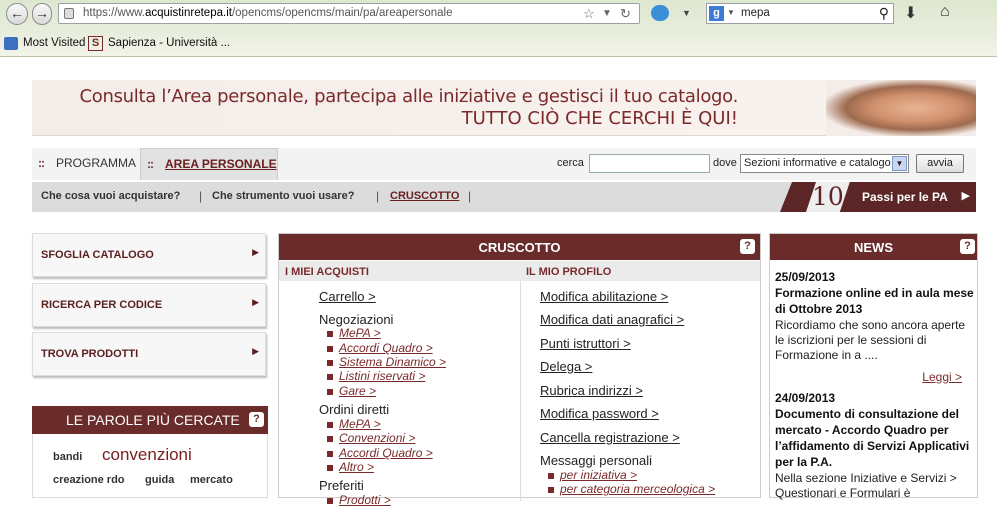  What do you see at coordinates (940, 163) in the screenshot?
I see `search-button: avvia` at bounding box center [940, 163].